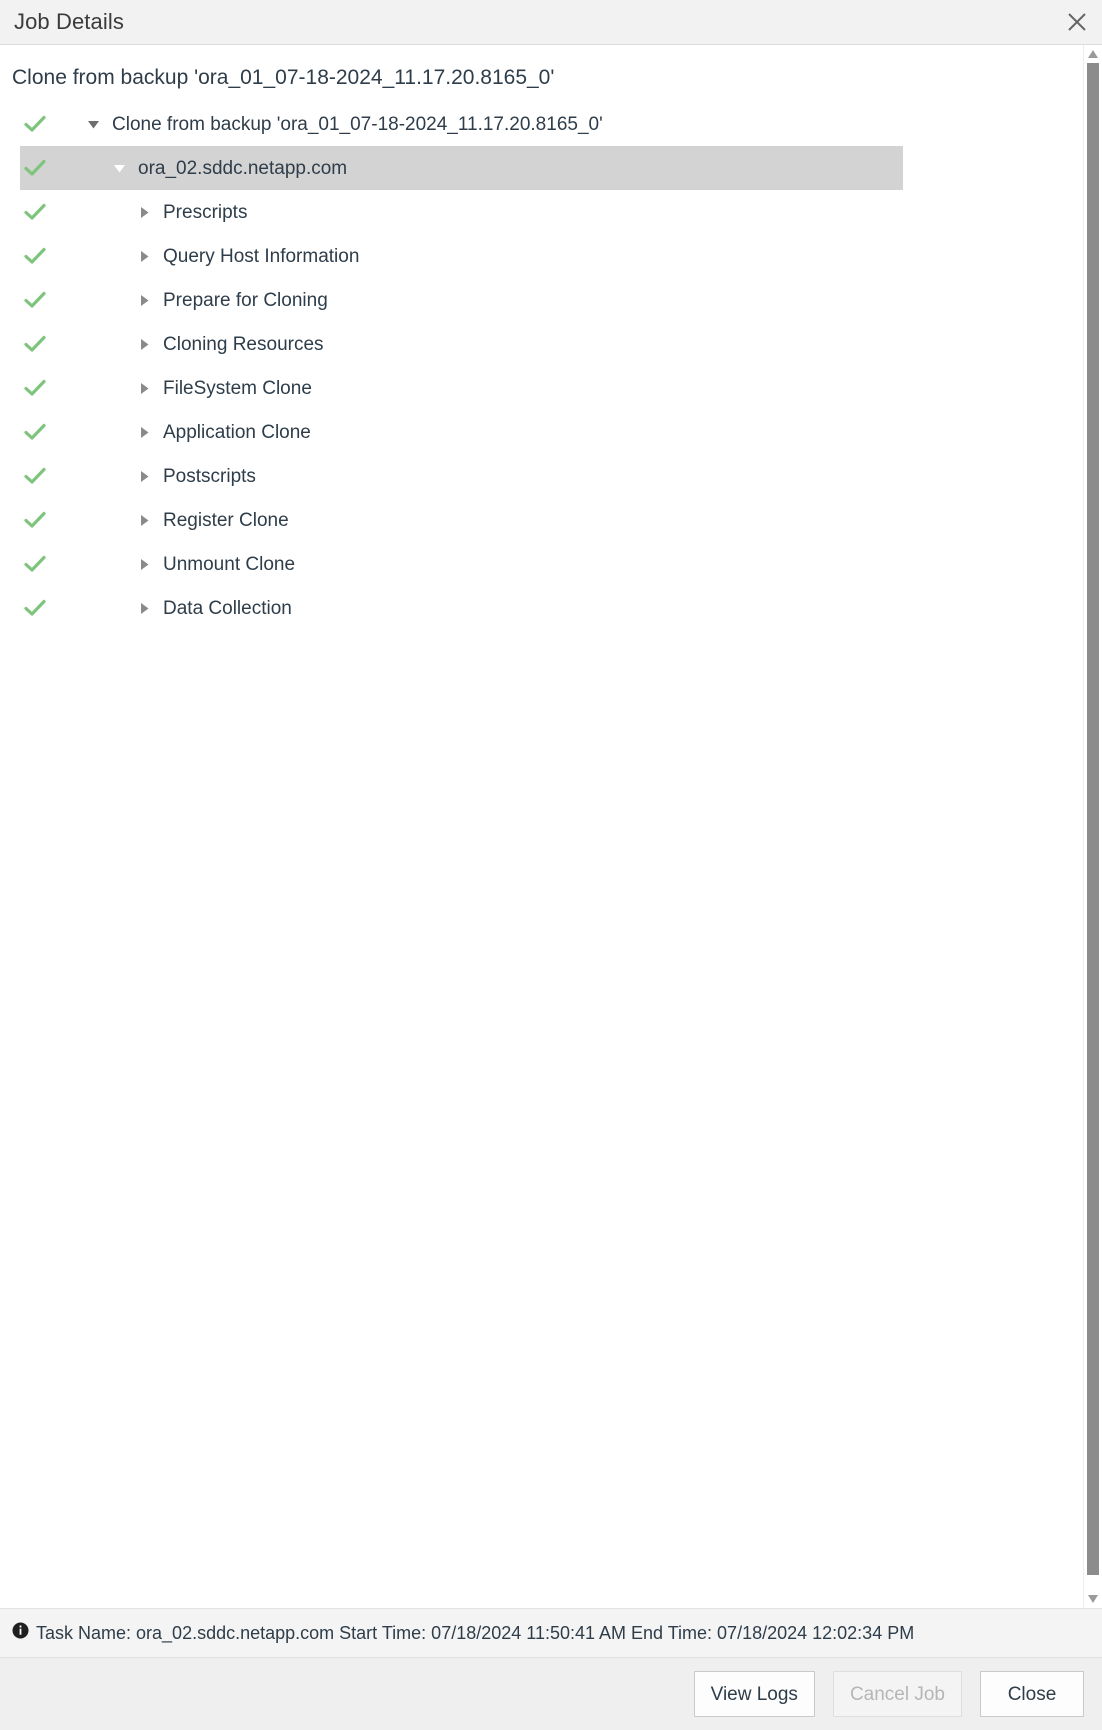  Describe the element at coordinates (205, 212) in the screenshot. I see `tree-row-label: Prescripts` at that location.